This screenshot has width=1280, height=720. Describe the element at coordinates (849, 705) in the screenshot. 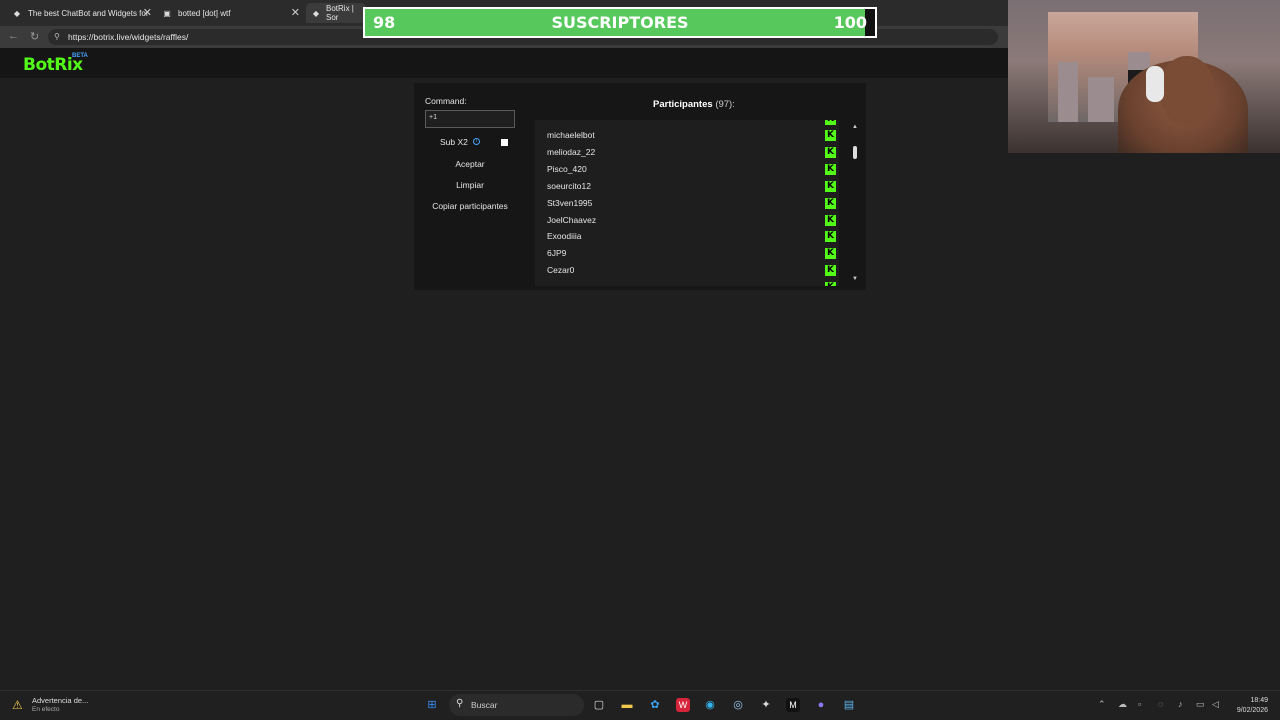

I see `notepad-icon: ▤` at that location.